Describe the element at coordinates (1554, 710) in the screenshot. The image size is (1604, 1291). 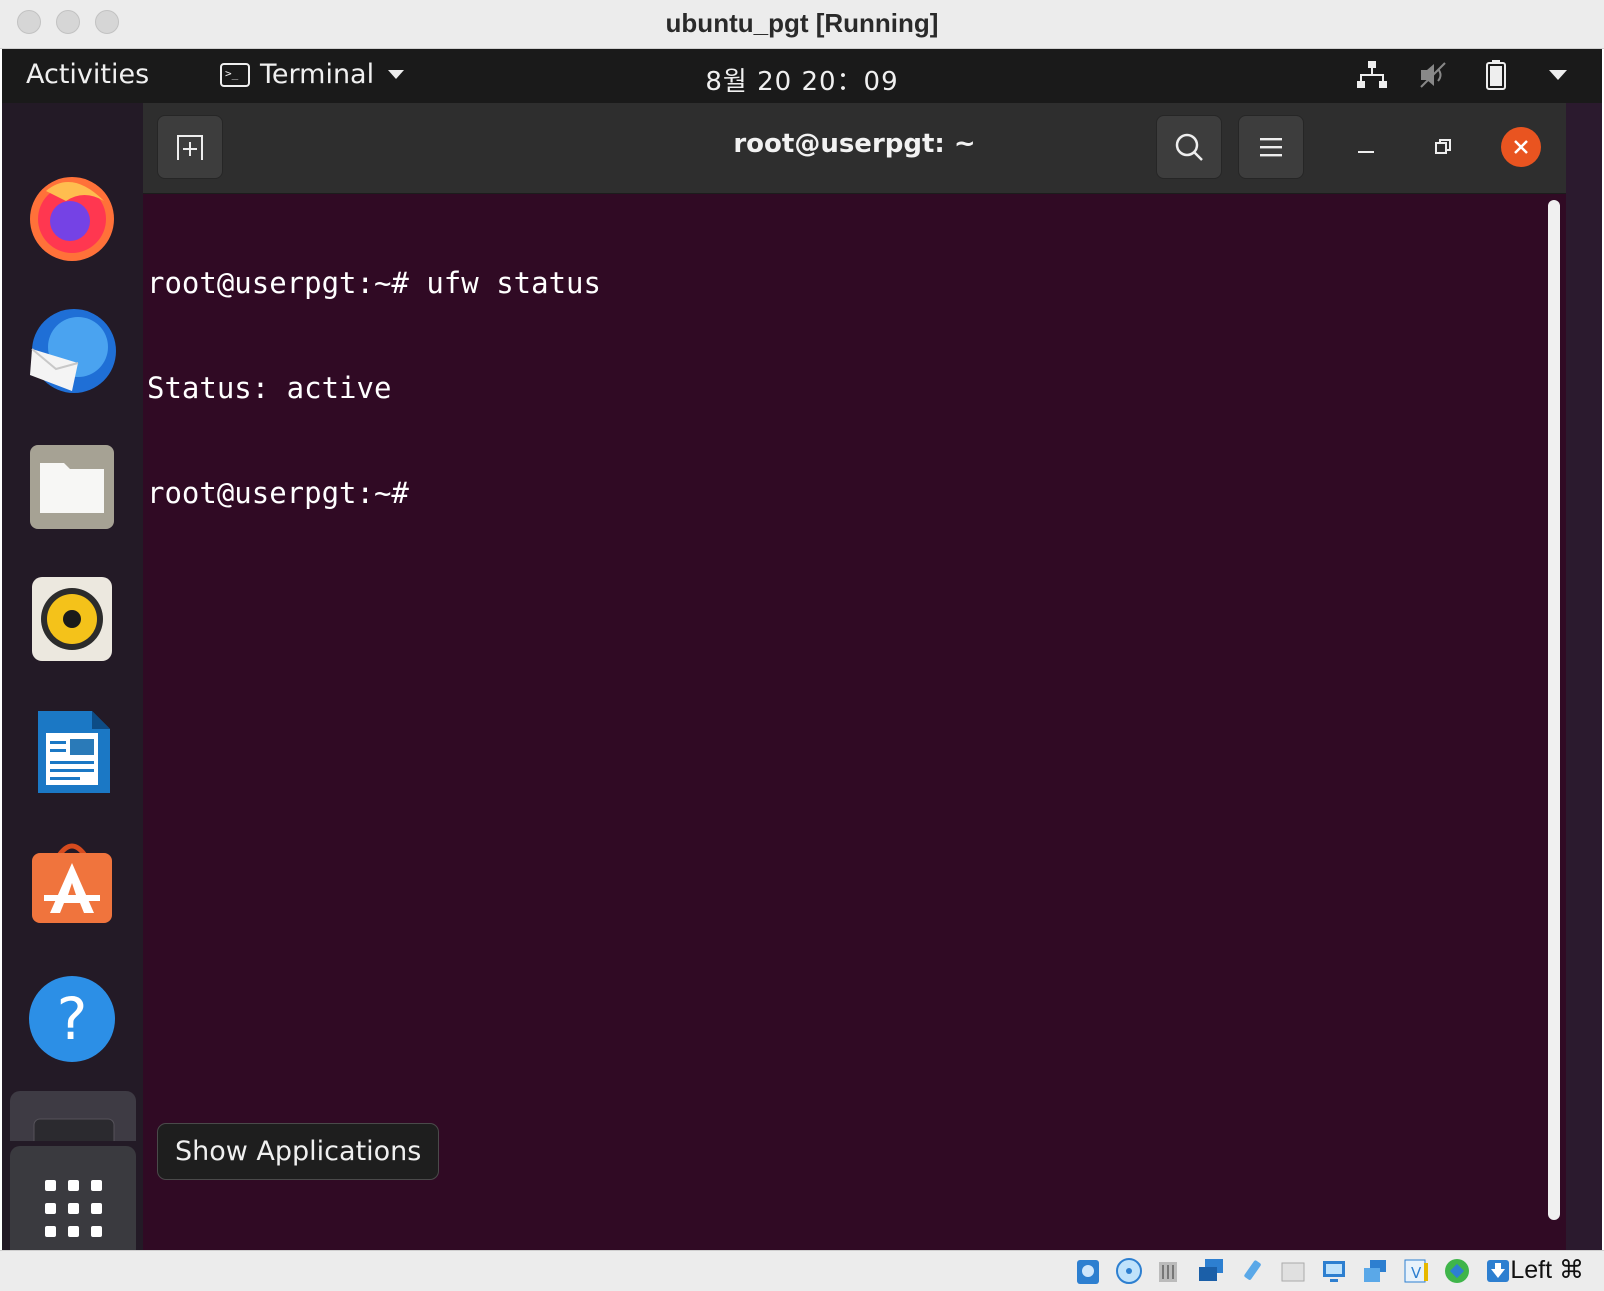
I see `terminal-scrollbar` at that location.